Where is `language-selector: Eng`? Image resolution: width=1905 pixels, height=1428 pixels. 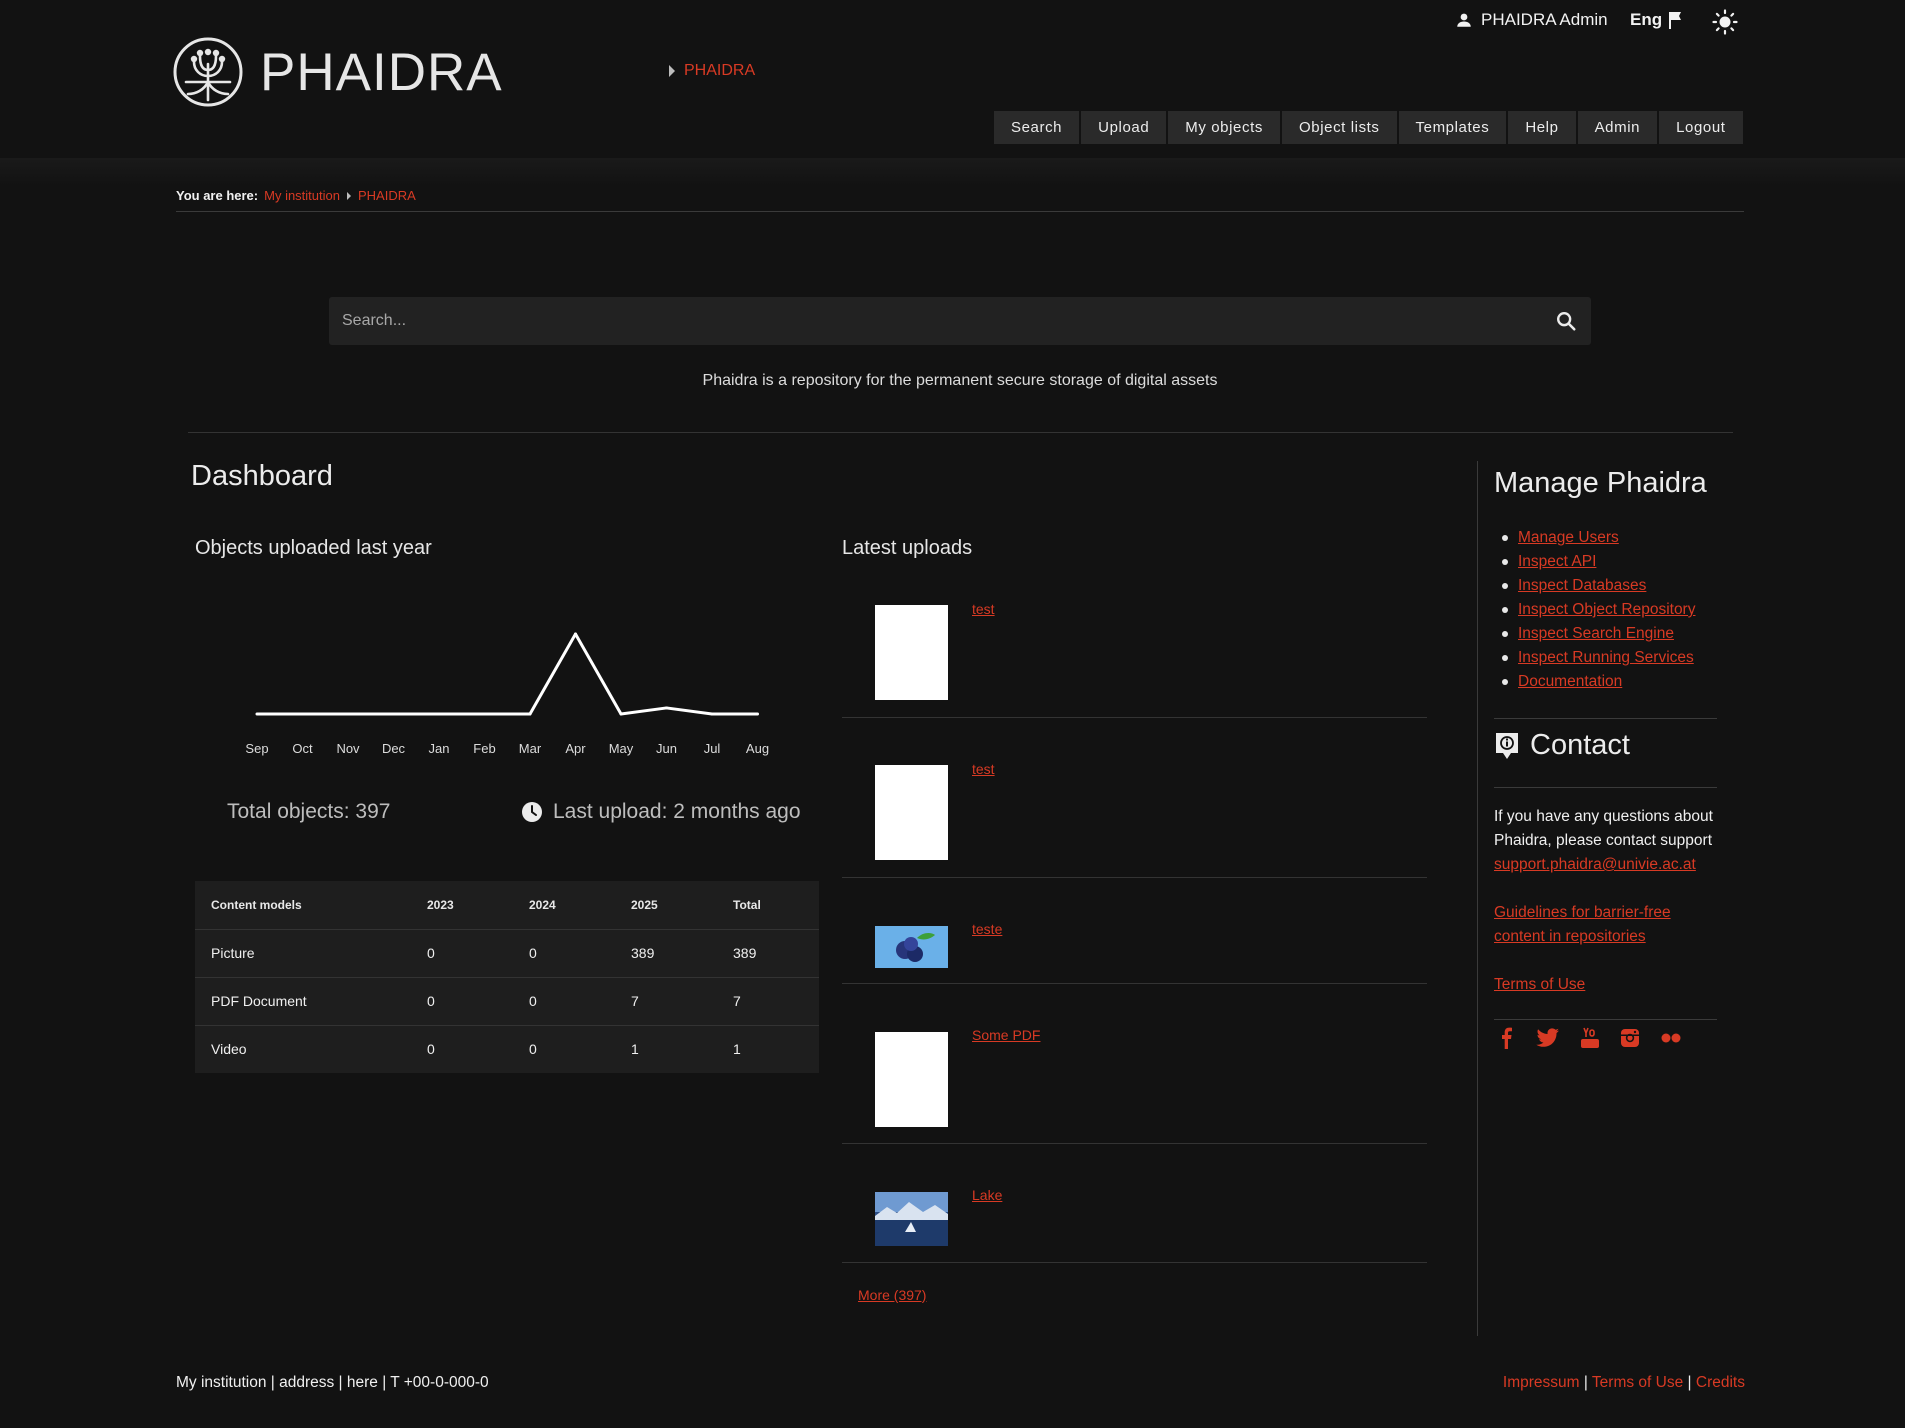 language-selector: Eng is located at coordinates (1657, 20).